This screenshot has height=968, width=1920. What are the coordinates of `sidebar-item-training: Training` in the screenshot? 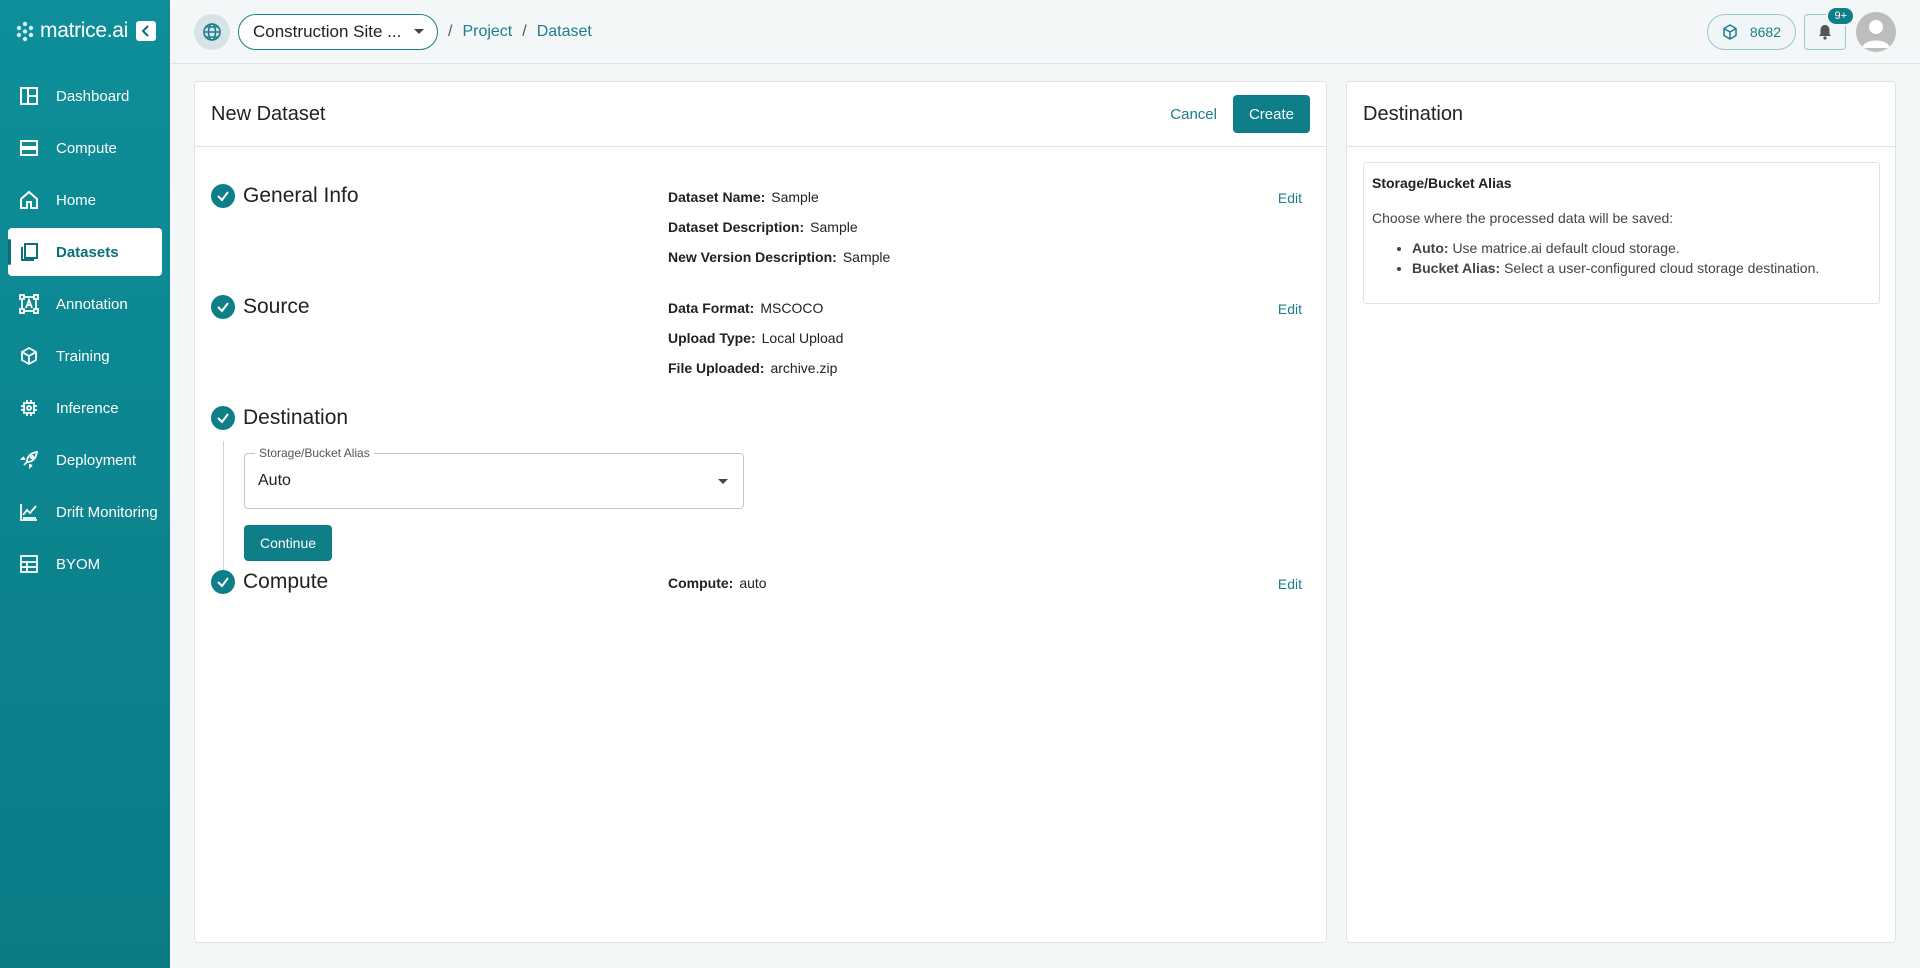 It's located at (85, 356).